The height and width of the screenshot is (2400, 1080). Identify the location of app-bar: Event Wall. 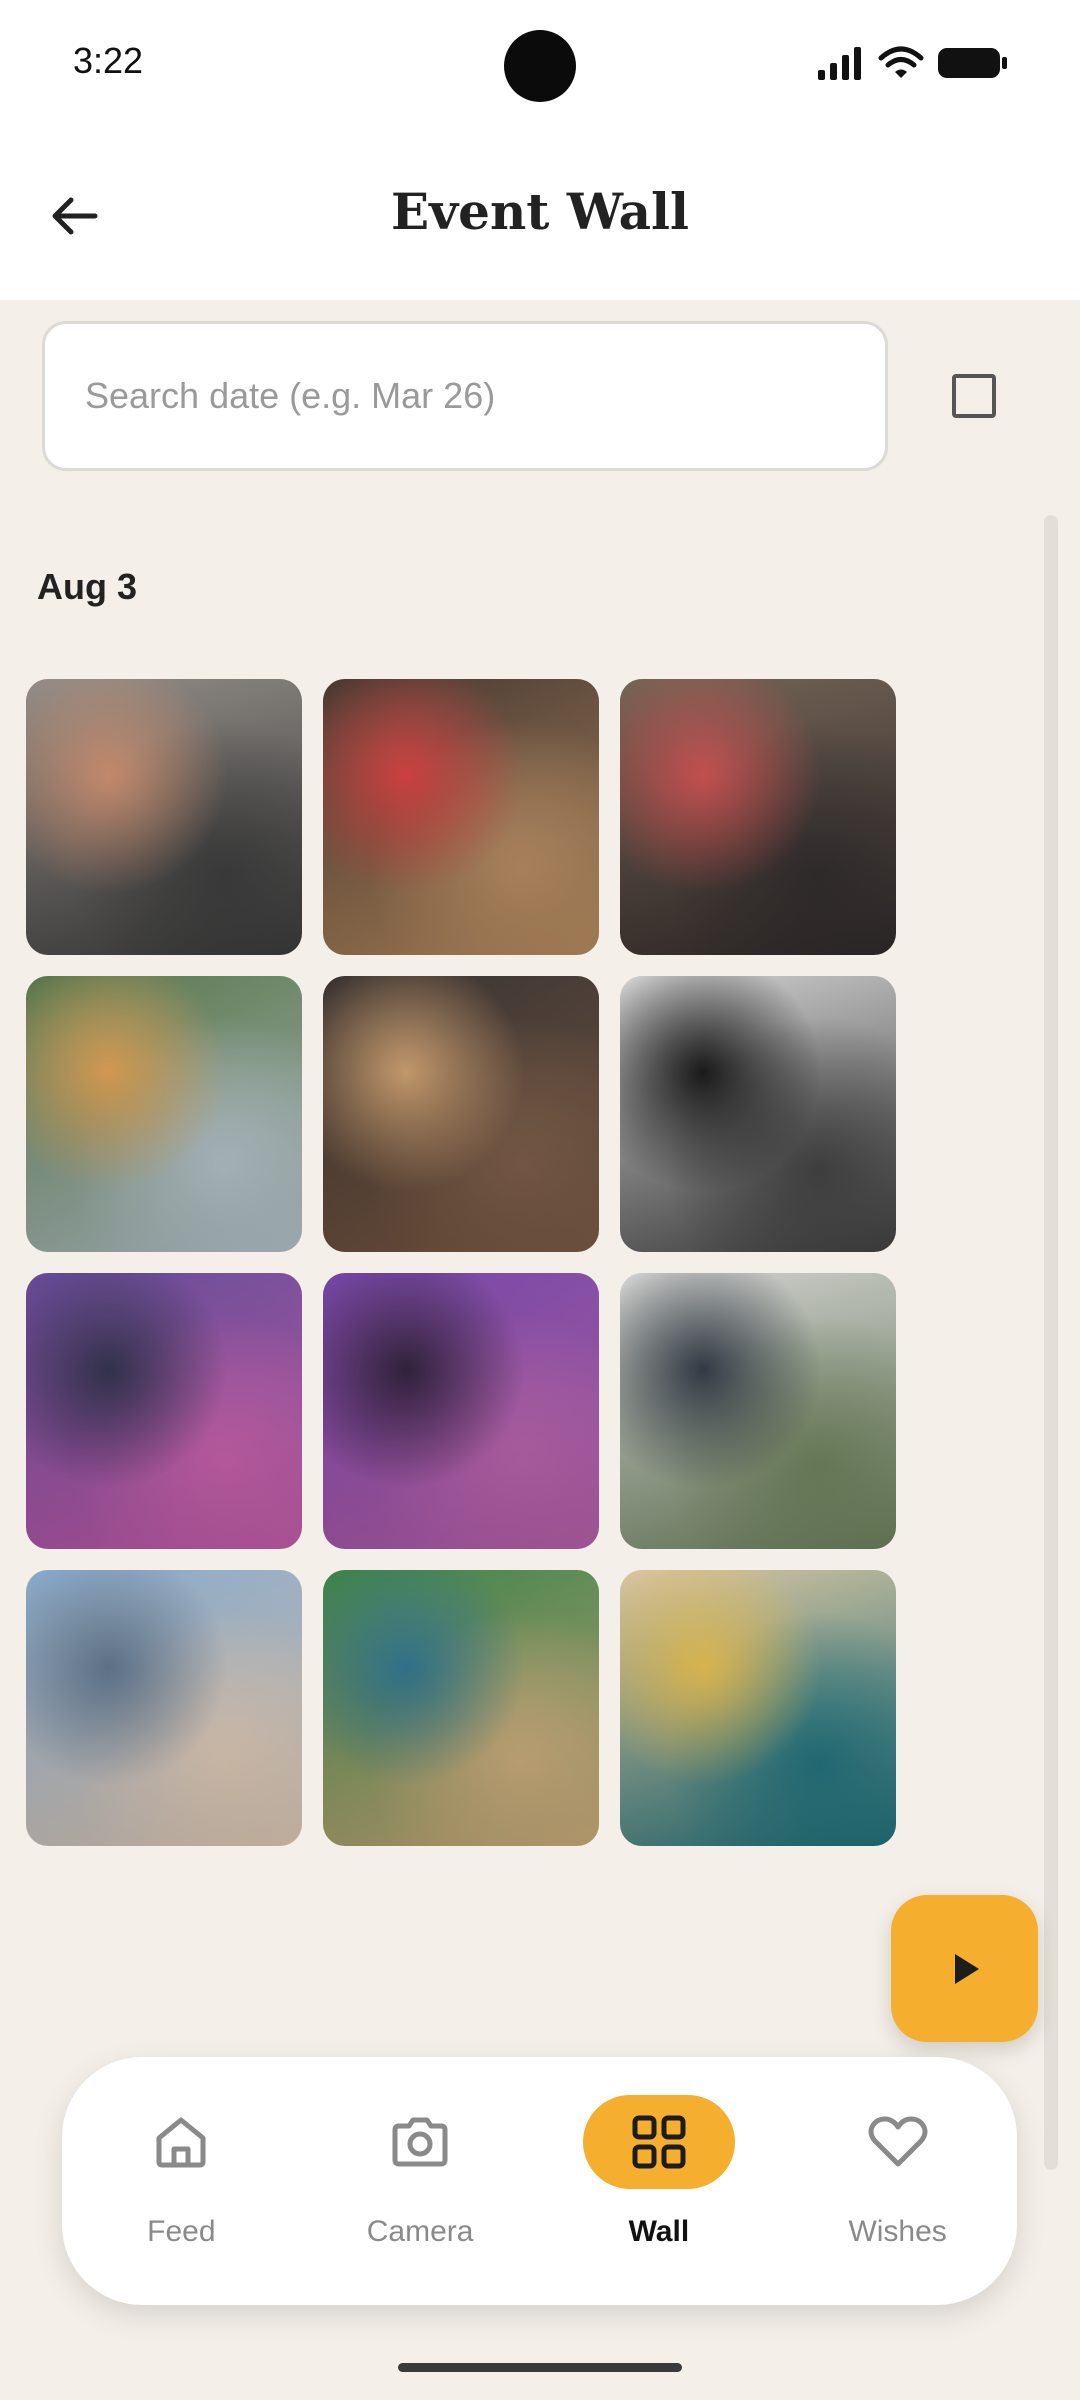
(540, 215).